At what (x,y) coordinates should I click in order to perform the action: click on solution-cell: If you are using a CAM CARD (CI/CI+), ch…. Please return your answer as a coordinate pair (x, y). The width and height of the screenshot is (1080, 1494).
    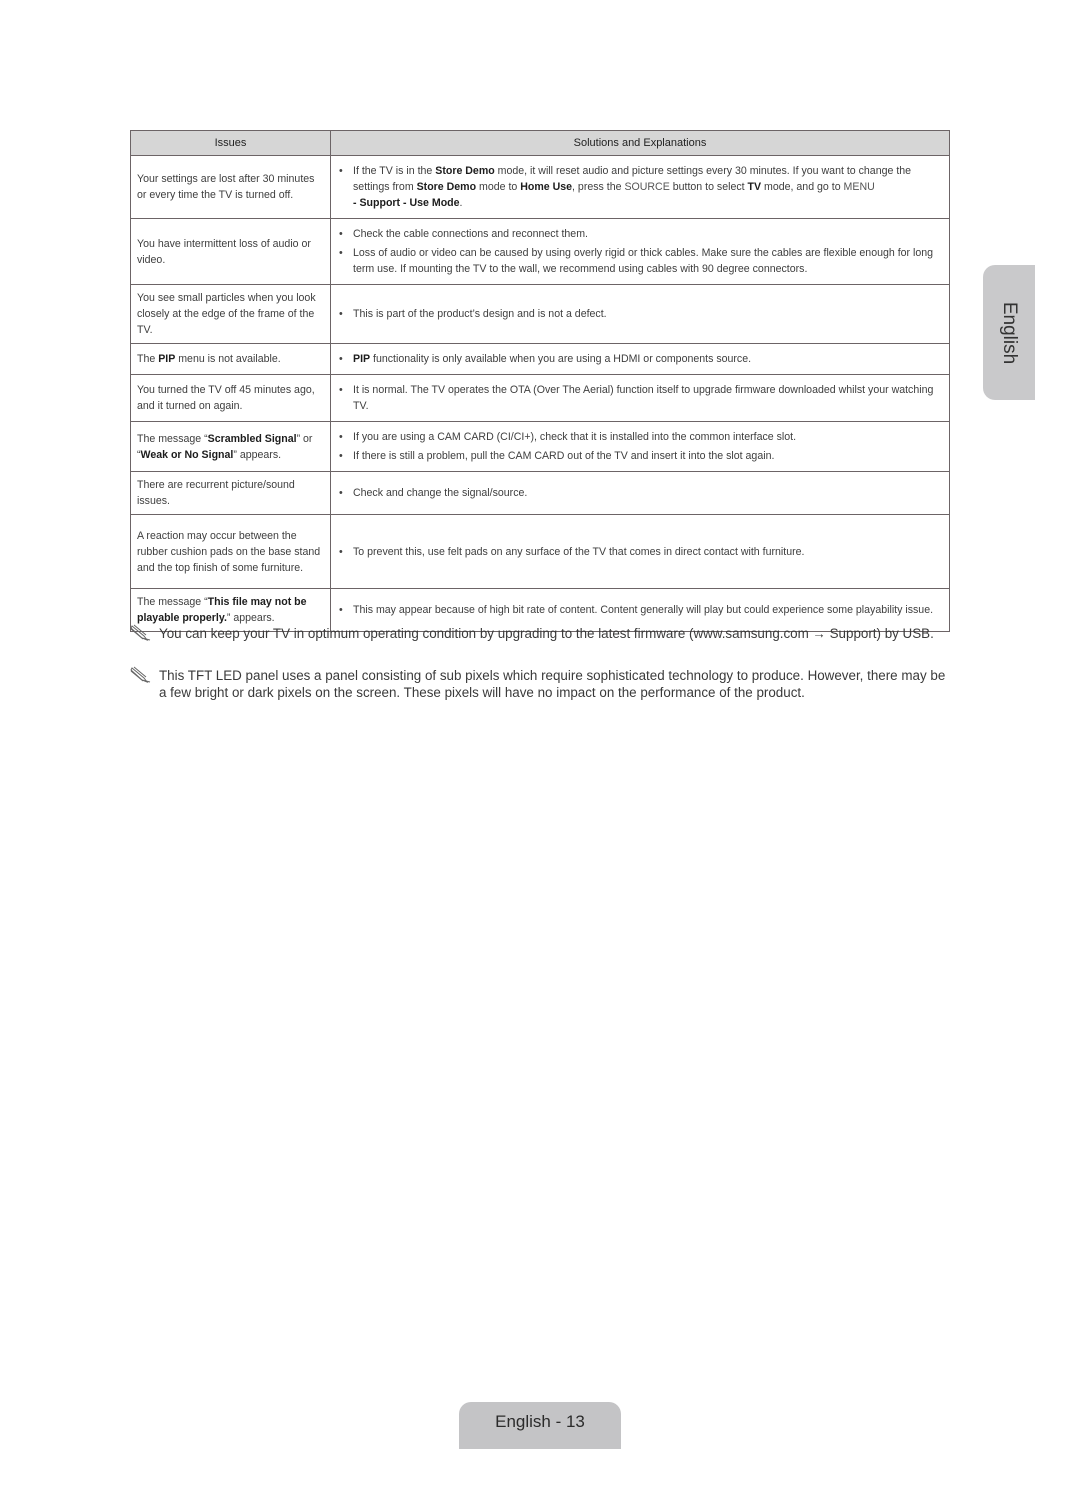
    Looking at the image, I should click on (640, 446).